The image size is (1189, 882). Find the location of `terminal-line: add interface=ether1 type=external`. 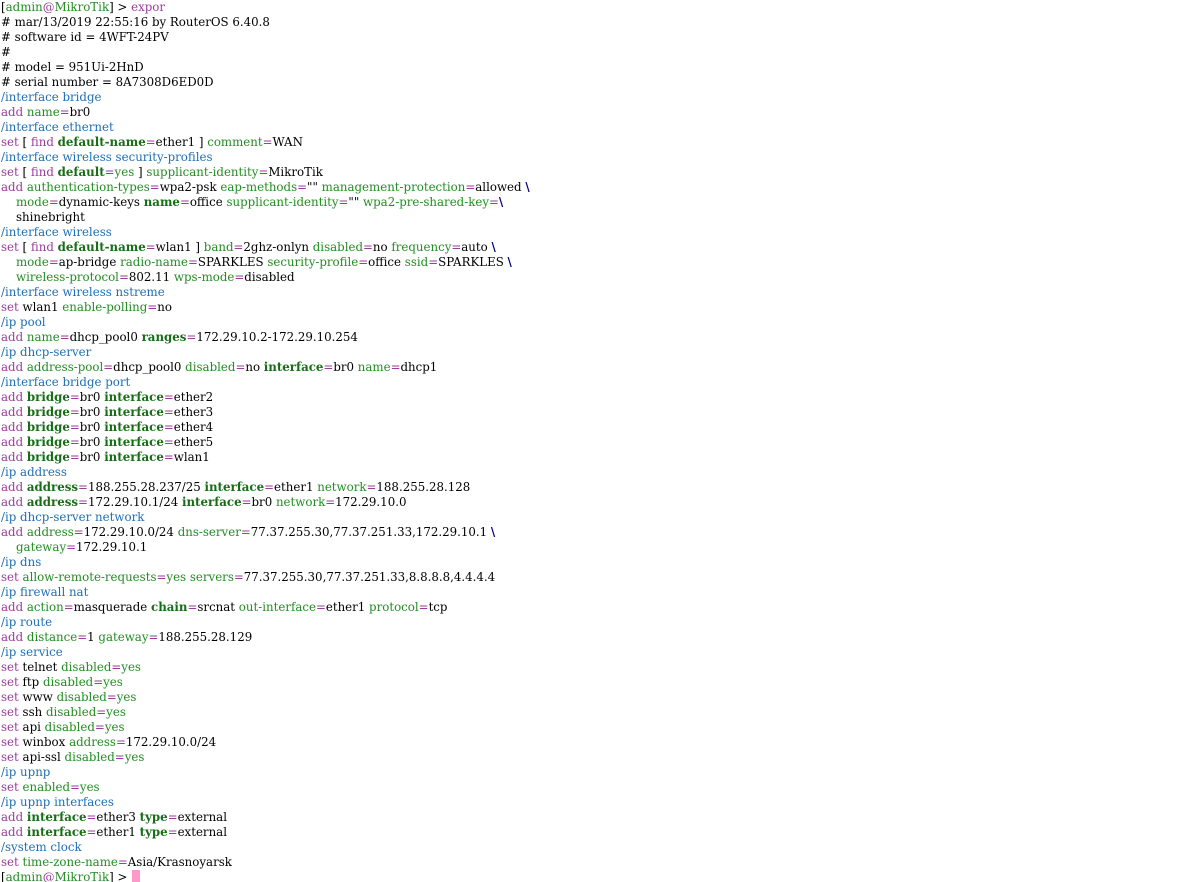

terminal-line: add interface=ether1 type=external is located at coordinates (595, 832).